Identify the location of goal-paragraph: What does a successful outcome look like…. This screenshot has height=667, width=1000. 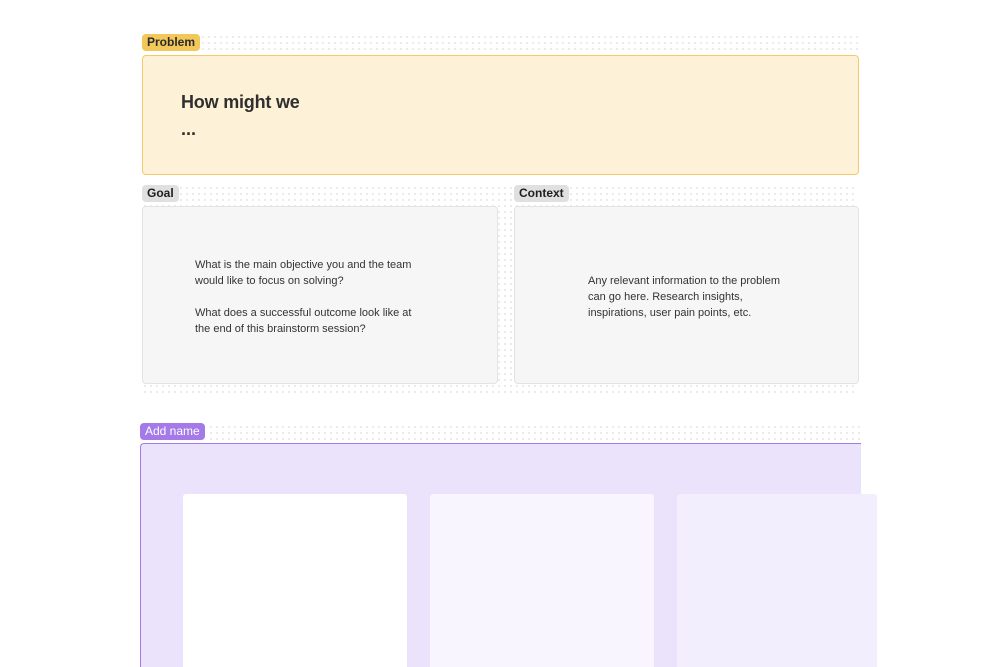
(303, 321).